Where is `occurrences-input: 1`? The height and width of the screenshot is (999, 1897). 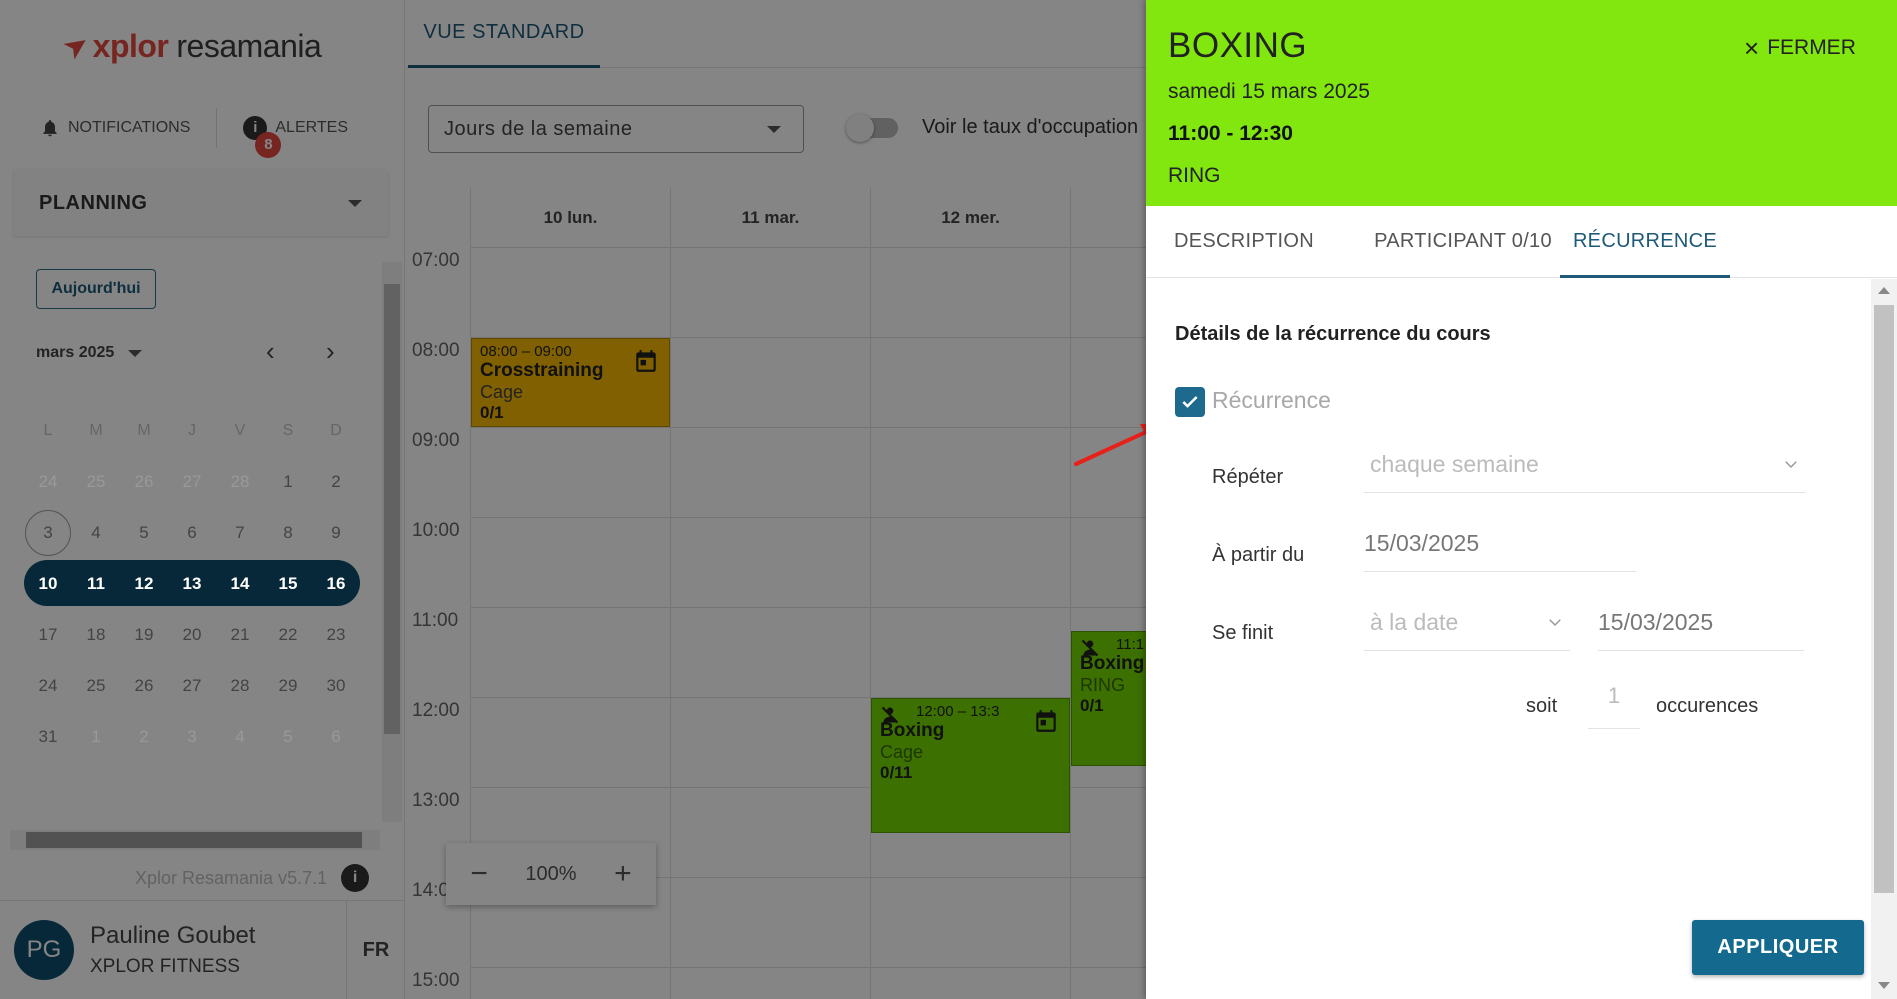
occurrences-input: 1 is located at coordinates (1614, 706).